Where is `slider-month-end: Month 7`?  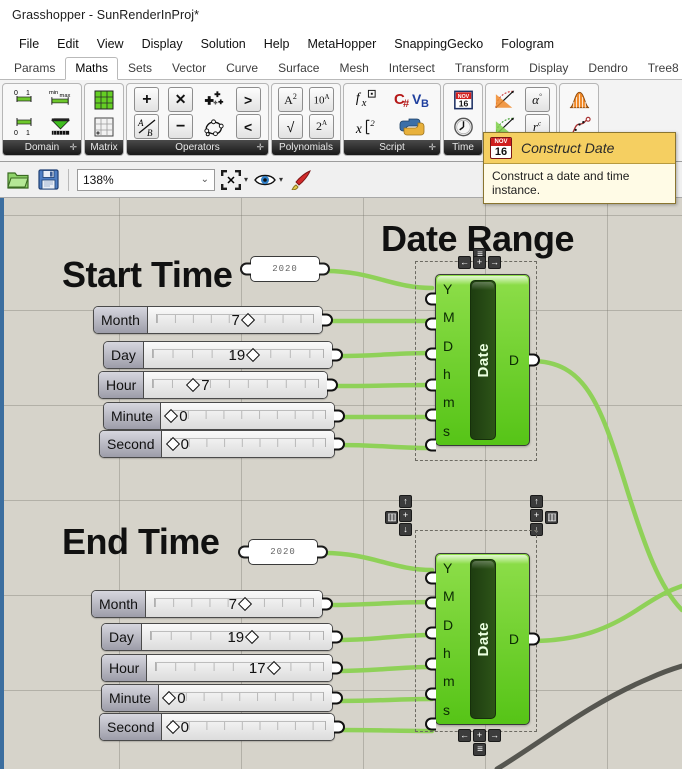 slider-month-end: Month 7 is located at coordinates (212, 604).